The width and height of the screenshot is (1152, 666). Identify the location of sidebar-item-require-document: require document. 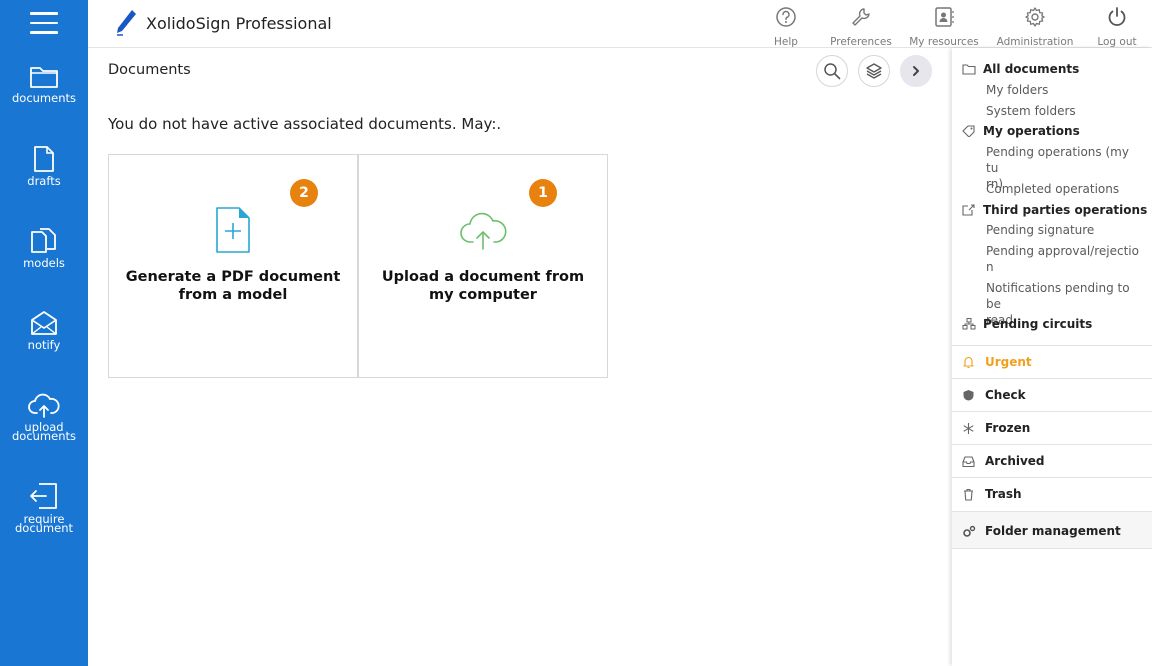
(44, 508).